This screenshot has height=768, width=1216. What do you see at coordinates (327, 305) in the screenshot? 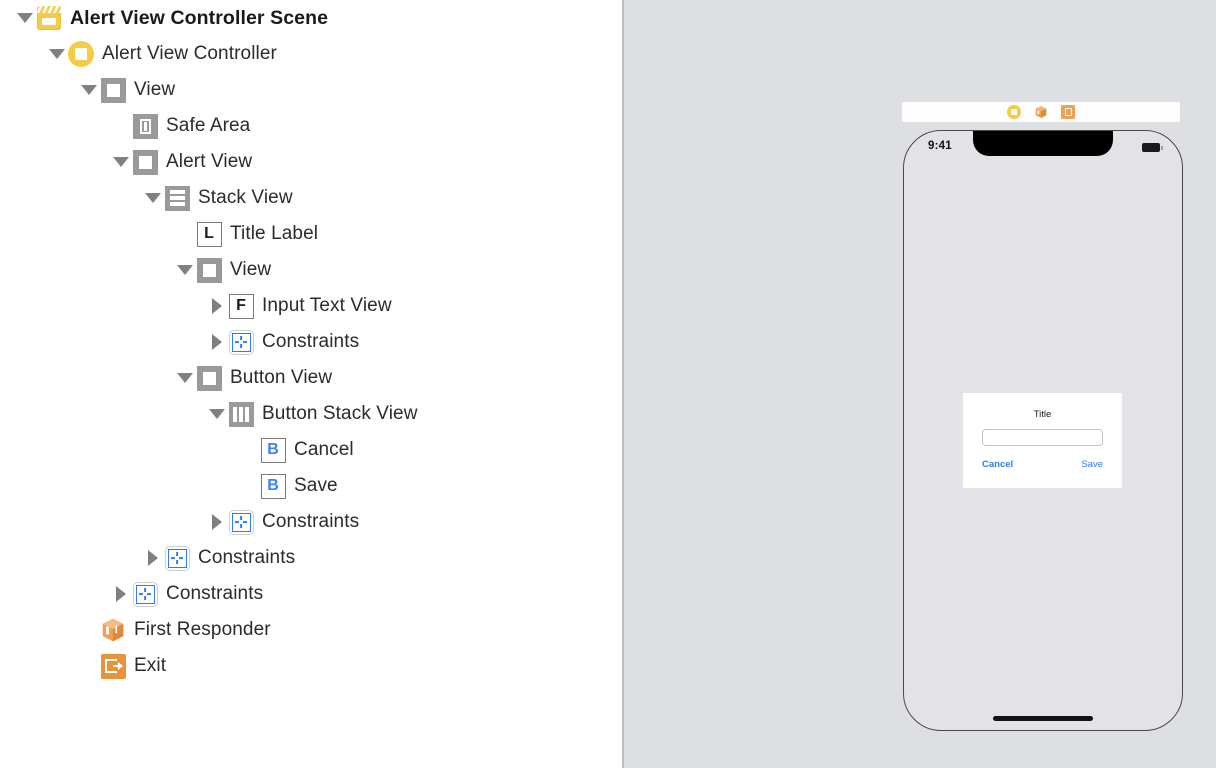
I see `outline-row-label: Input Text View` at bounding box center [327, 305].